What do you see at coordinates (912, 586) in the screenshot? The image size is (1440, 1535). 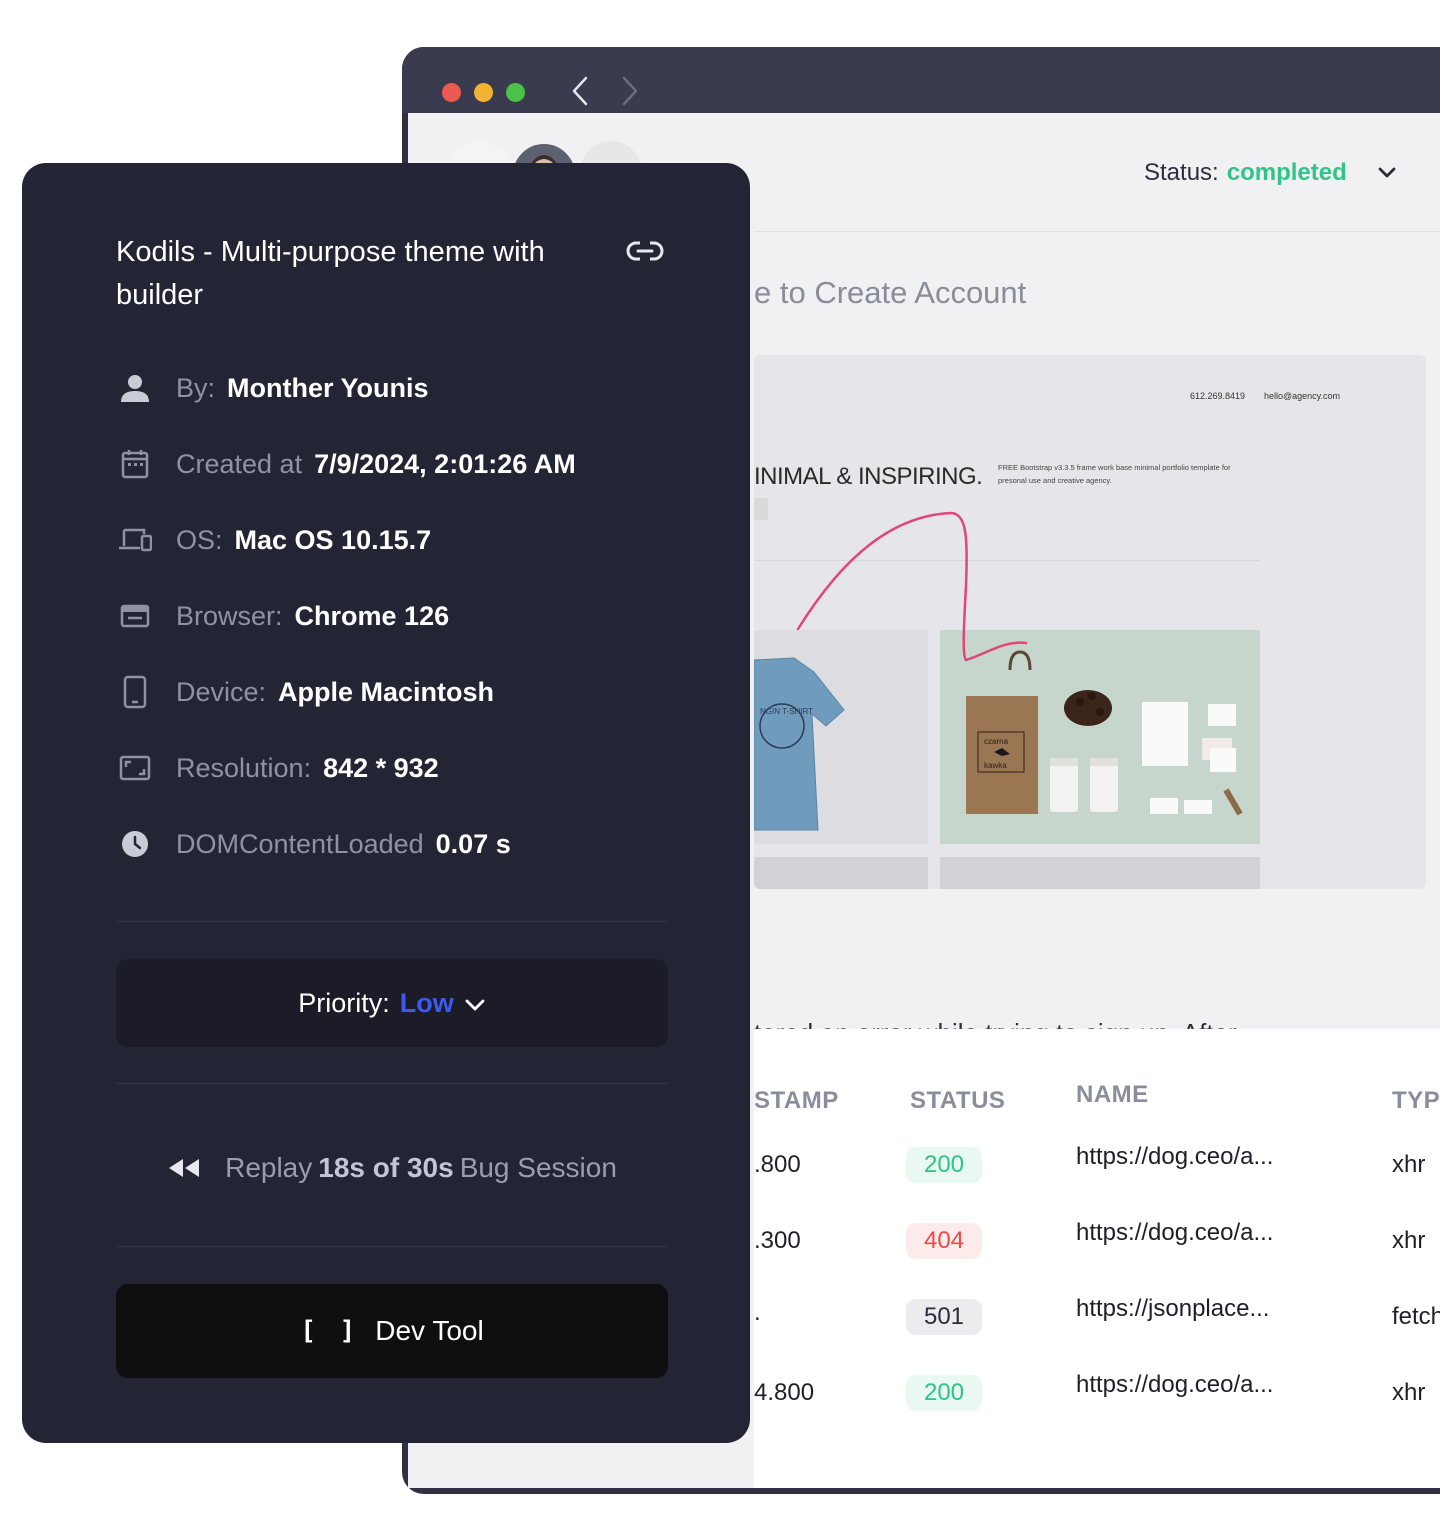 I see `annotation-scribble` at bounding box center [912, 586].